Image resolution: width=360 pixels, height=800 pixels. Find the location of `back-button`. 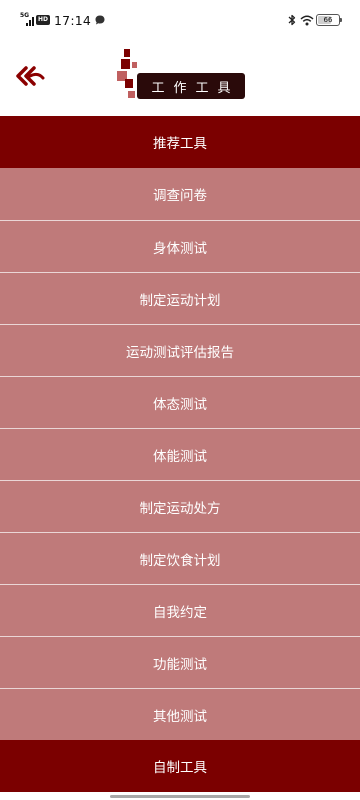

back-button is located at coordinates (30, 76).